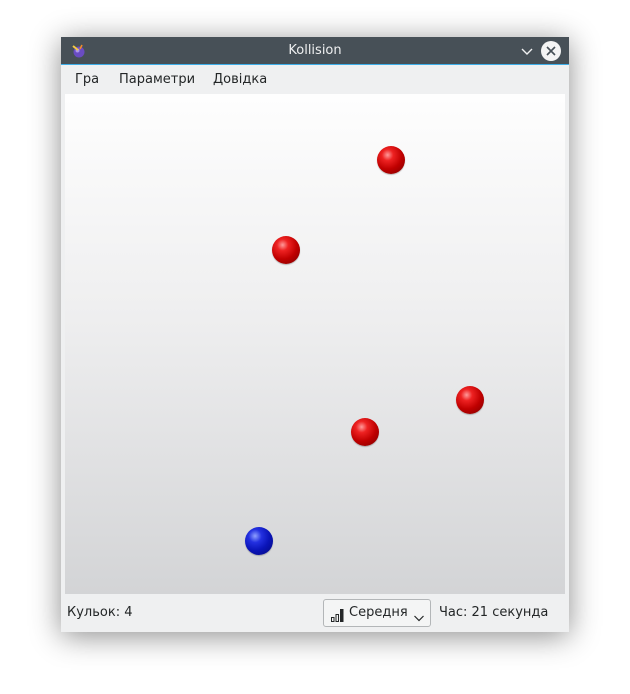 The height and width of the screenshot is (694, 630). Describe the element at coordinates (259, 541) in the screenshot. I see `blue-ball` at that location.